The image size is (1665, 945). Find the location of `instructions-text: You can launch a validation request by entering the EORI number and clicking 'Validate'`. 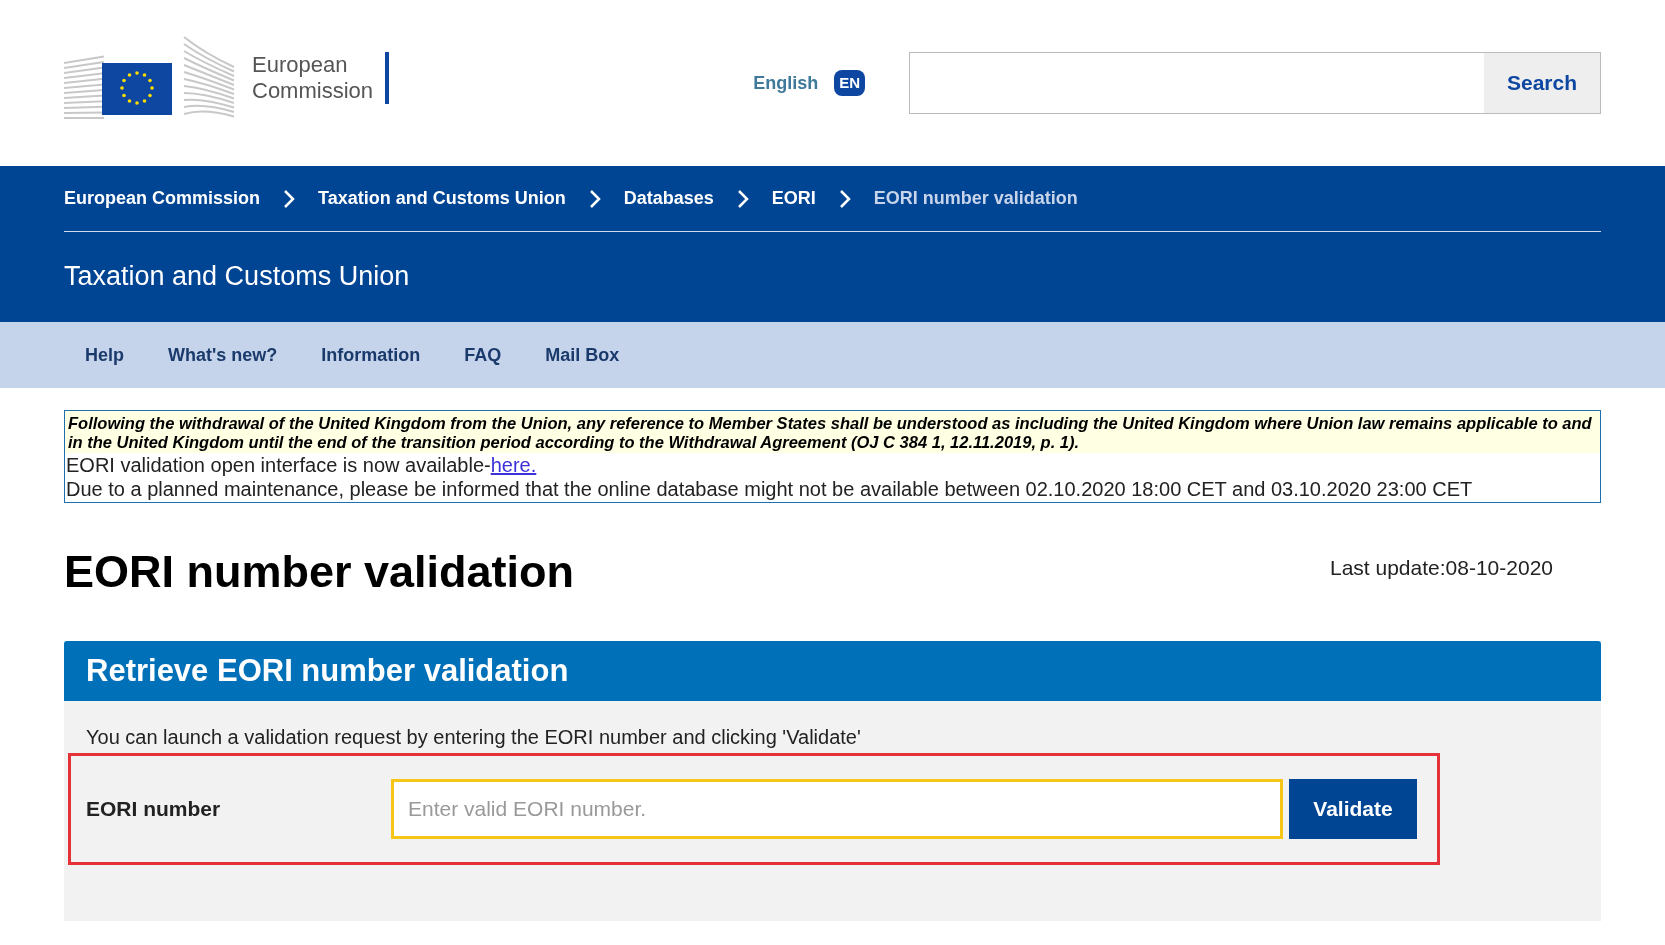

instructions-text: You can launch a validation request by entering the EORI number and clicking 'Validate' is located at coordinates (473, 737).